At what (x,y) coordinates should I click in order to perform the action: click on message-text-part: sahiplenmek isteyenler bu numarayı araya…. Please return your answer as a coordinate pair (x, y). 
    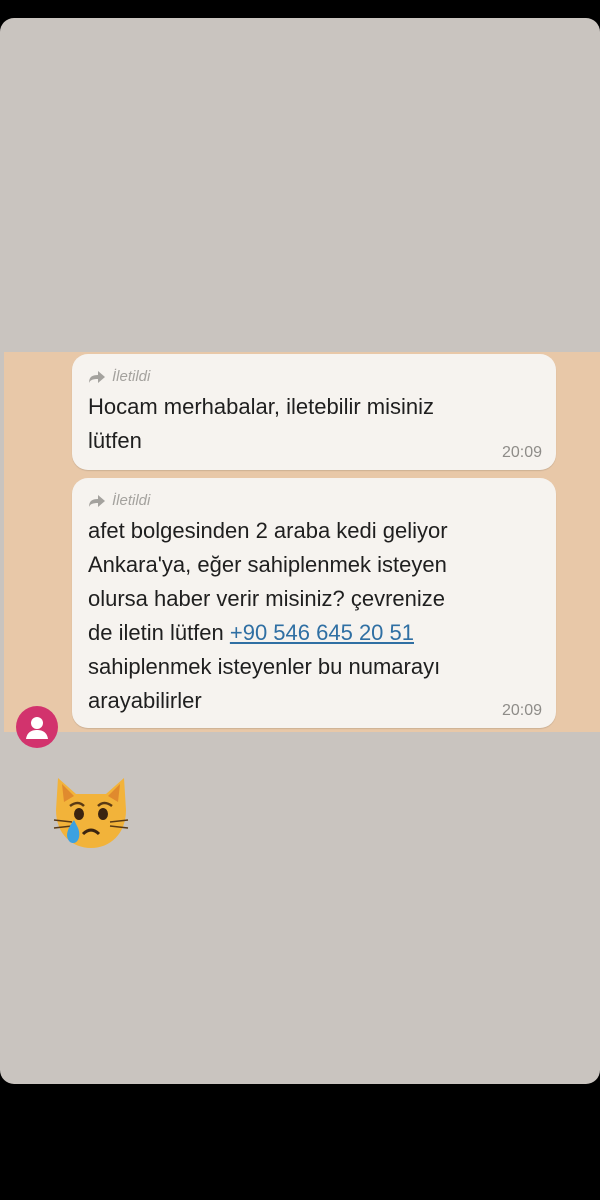
    Looking at the image, I should click on (264, 683).